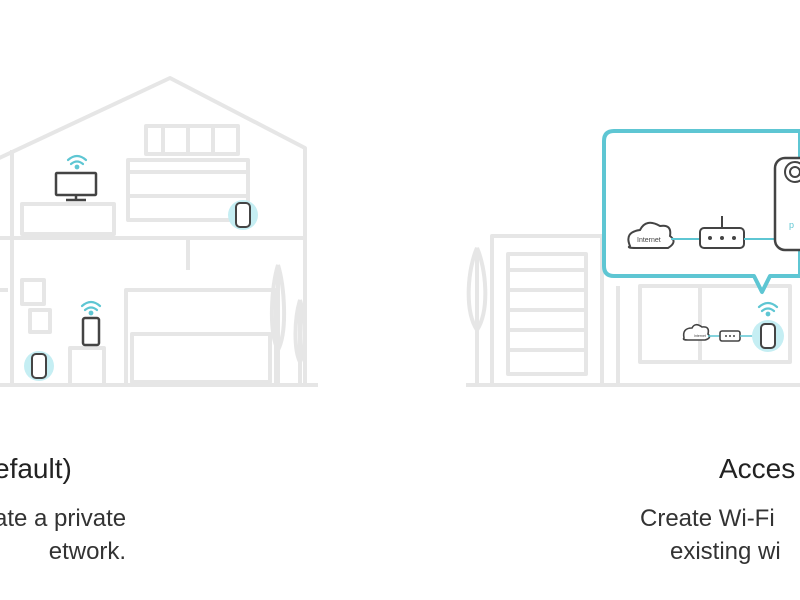 The image size is (800, 600). Describe the element at coordinates (791, 225) in the screenshot. I see `svg-text: p` at that location.